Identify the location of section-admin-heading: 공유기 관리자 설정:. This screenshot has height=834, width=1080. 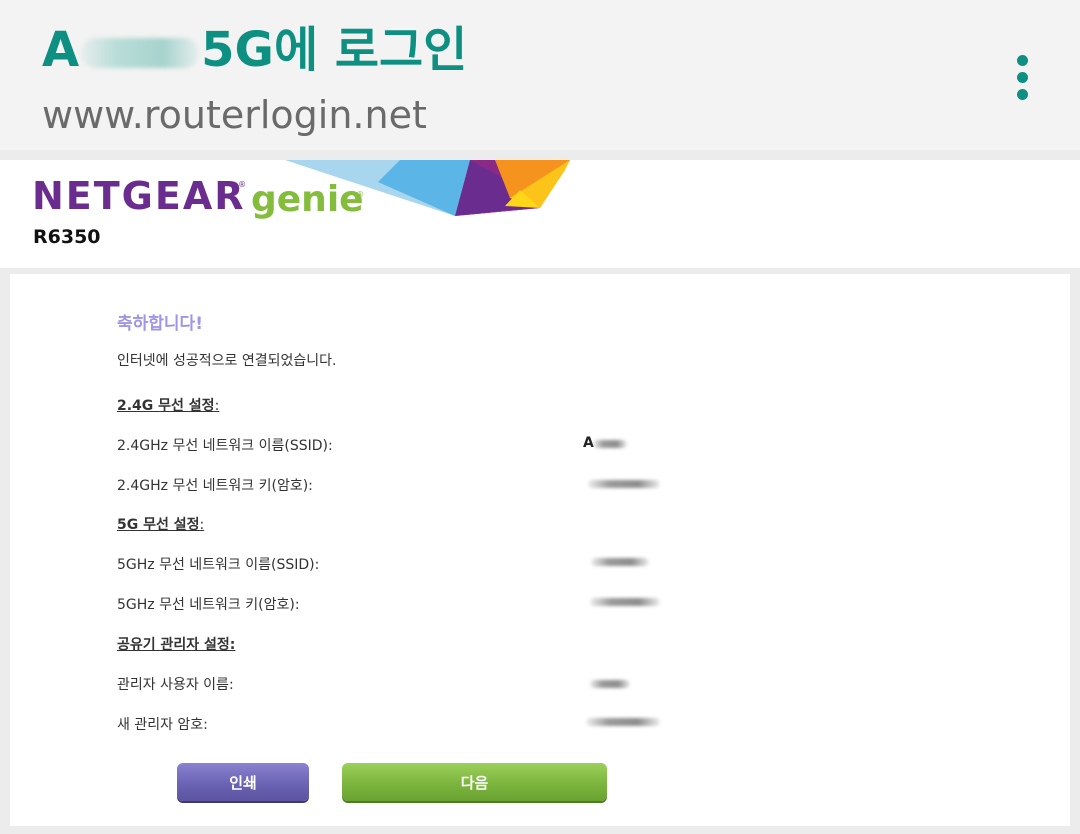
(176, 645).